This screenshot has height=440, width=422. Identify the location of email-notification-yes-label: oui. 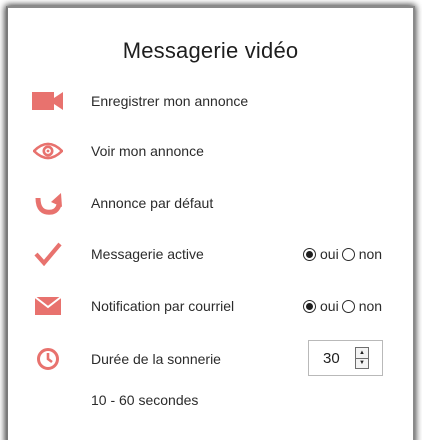
(329, 306).